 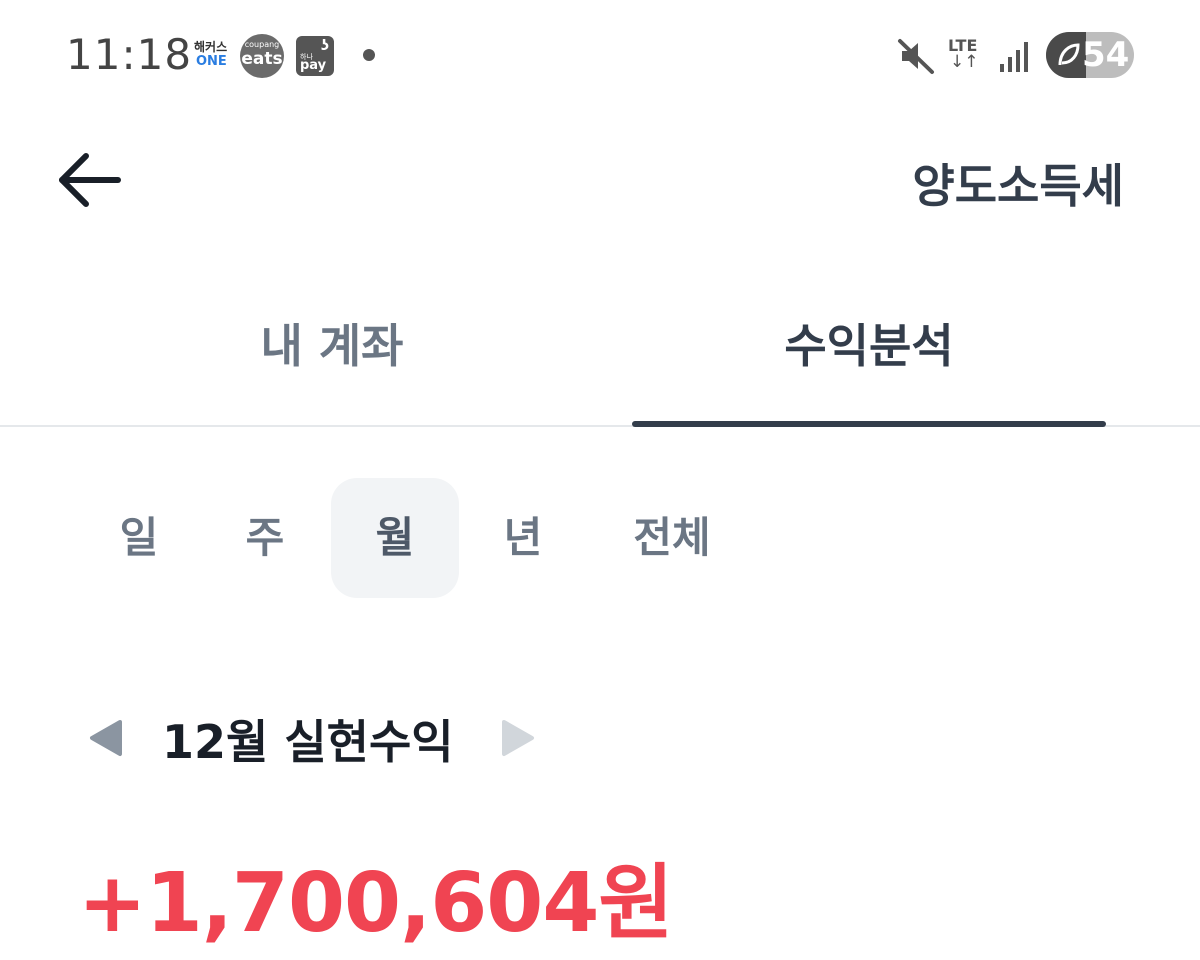 What do you see at coordinates (1018, 183) in the screenshot?
I see `capital-gains-tax-button: 양도소득세` at bounding box center [1018, 183].